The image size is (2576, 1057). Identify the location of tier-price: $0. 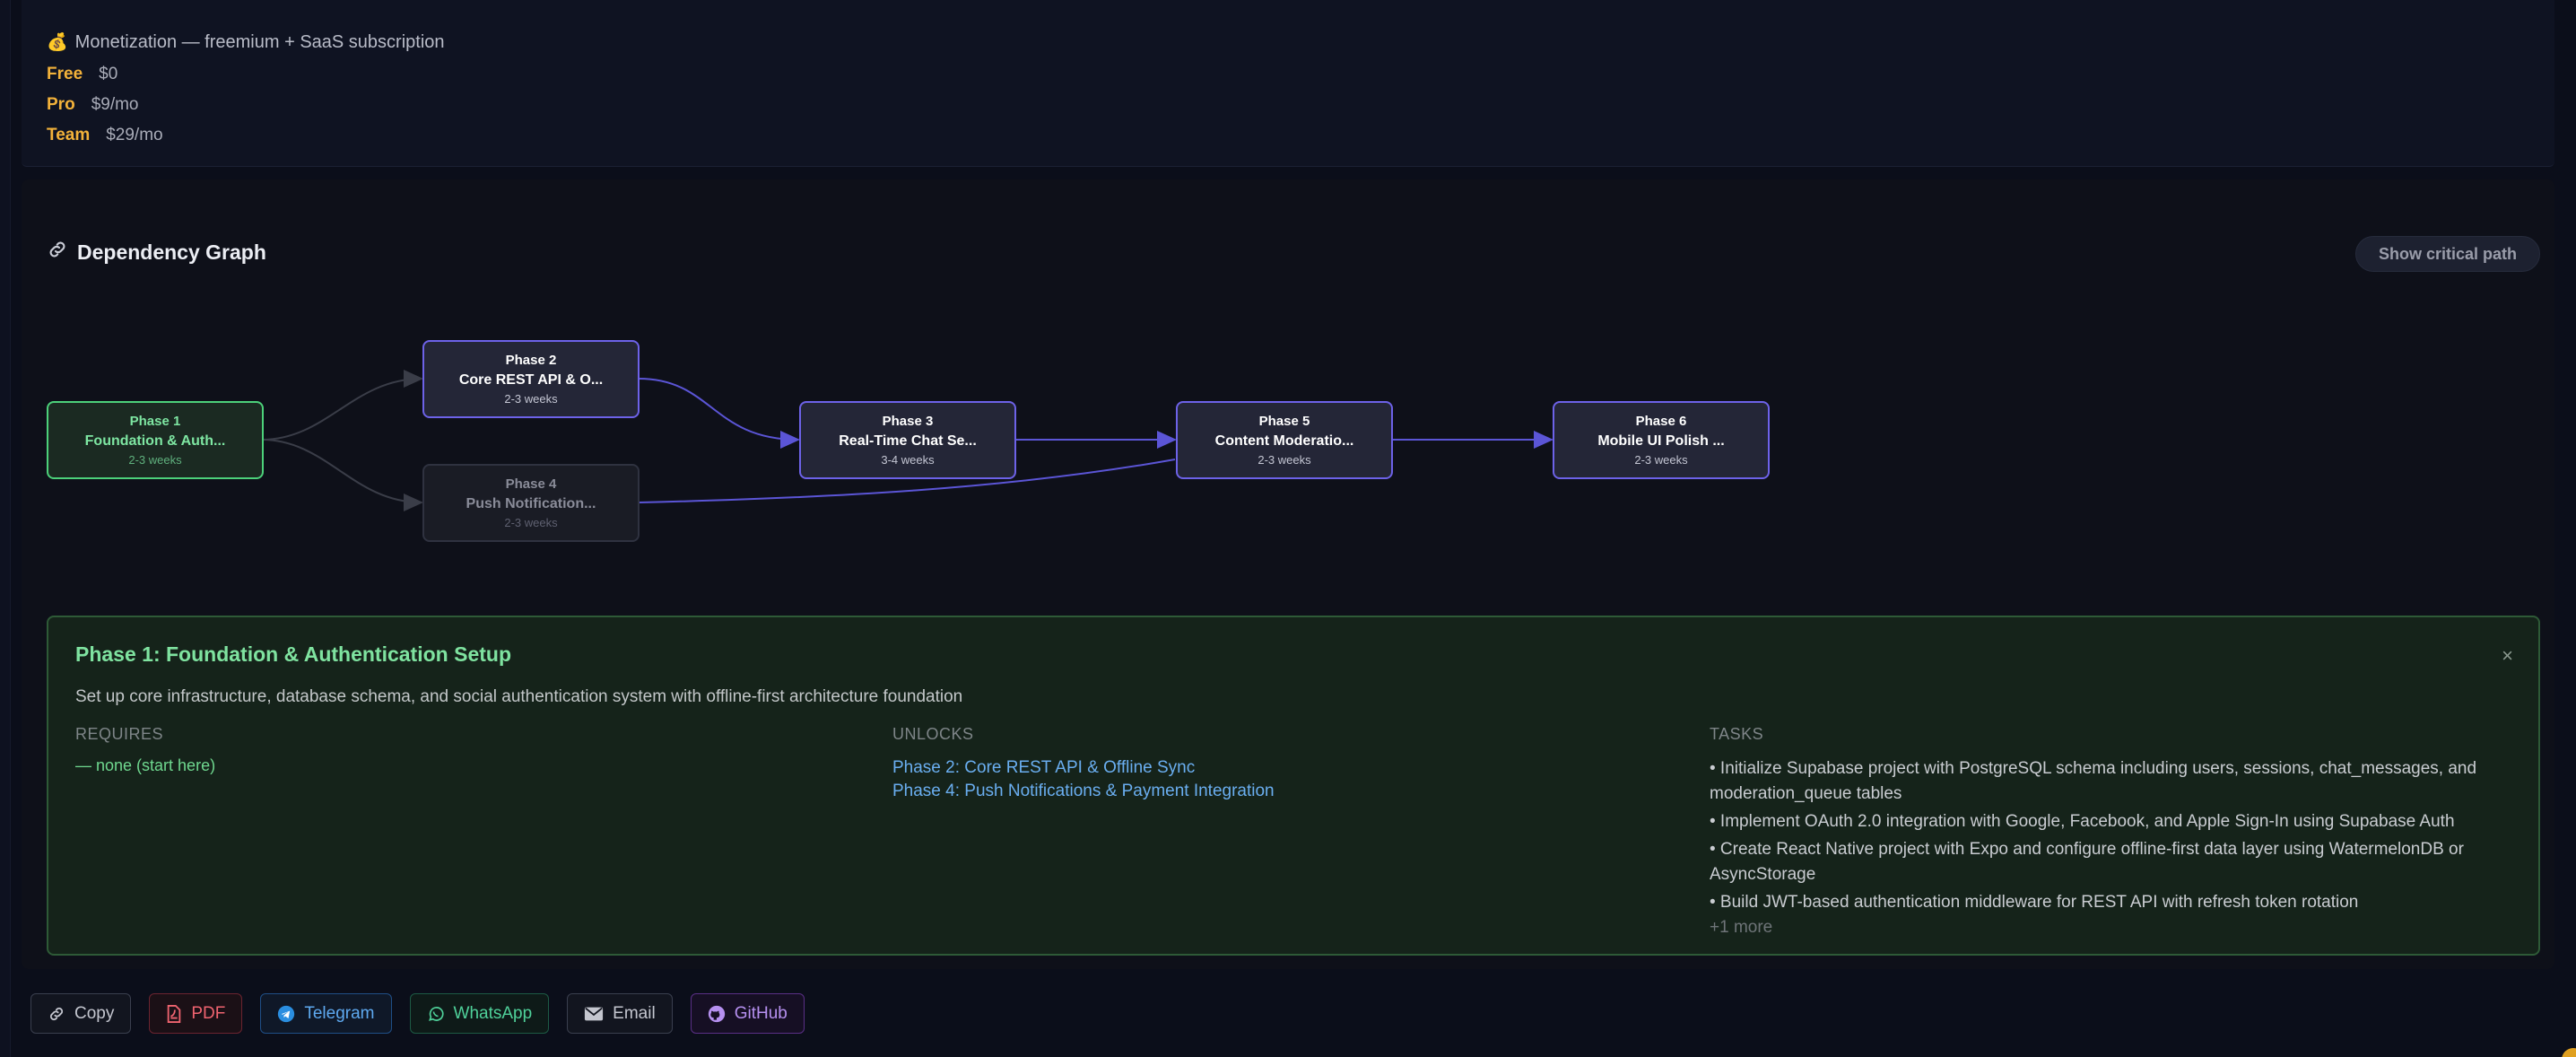
(108, 74).